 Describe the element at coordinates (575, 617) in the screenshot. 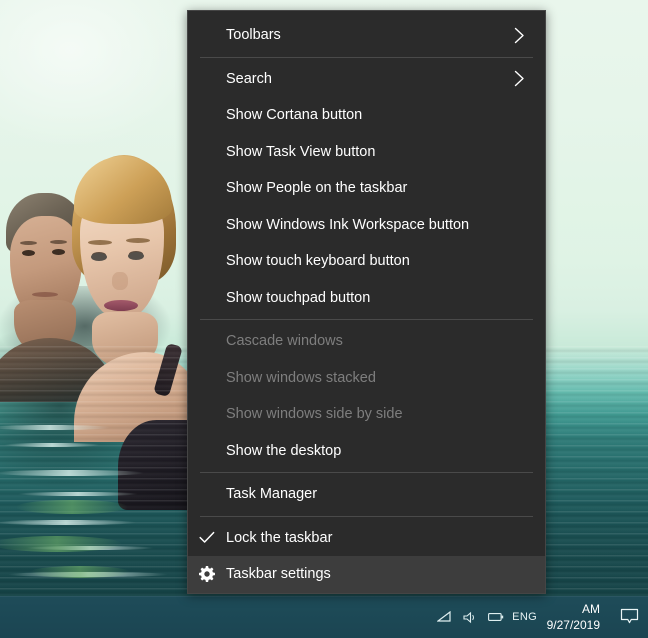

I see `clock: AM 9/27/2019` at that location.